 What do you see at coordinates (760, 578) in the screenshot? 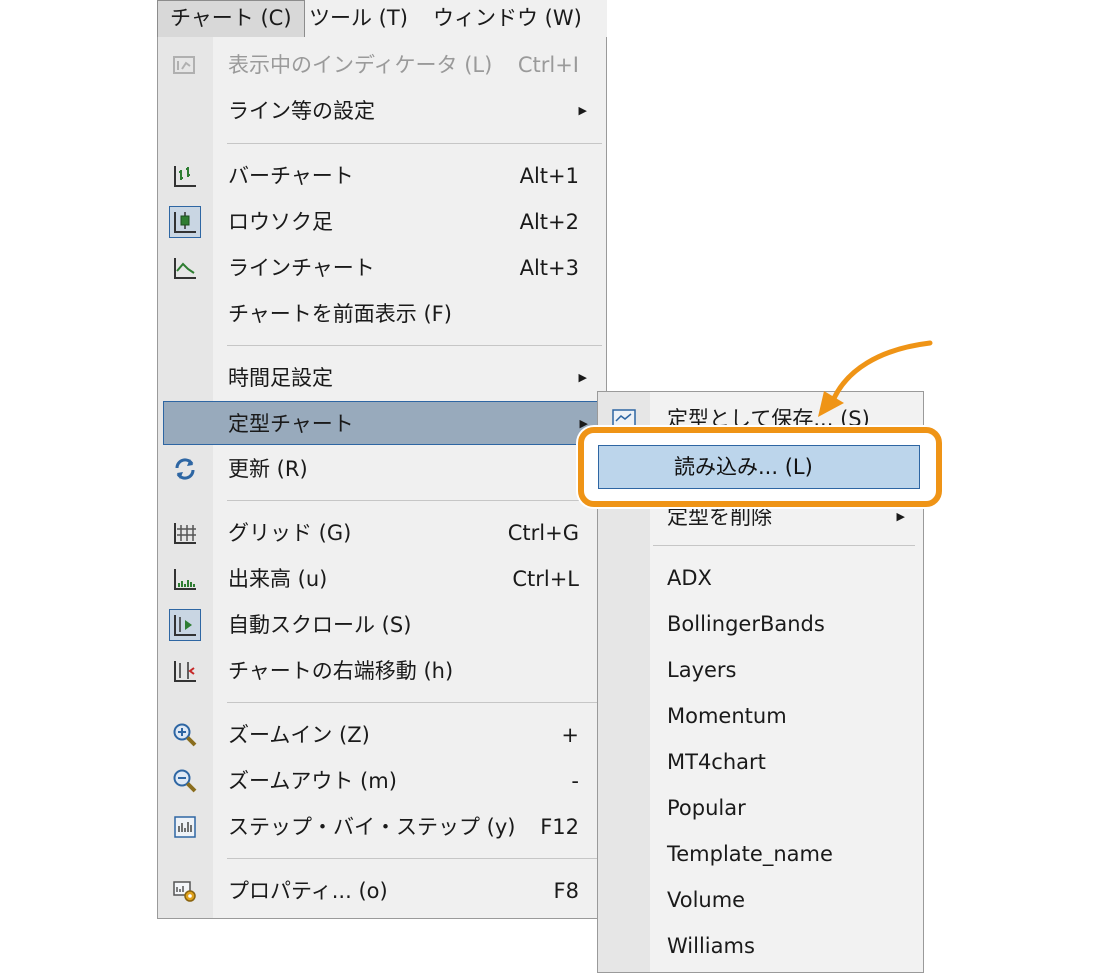
I see `template-item: ADX` at bounding box center [760, 578].